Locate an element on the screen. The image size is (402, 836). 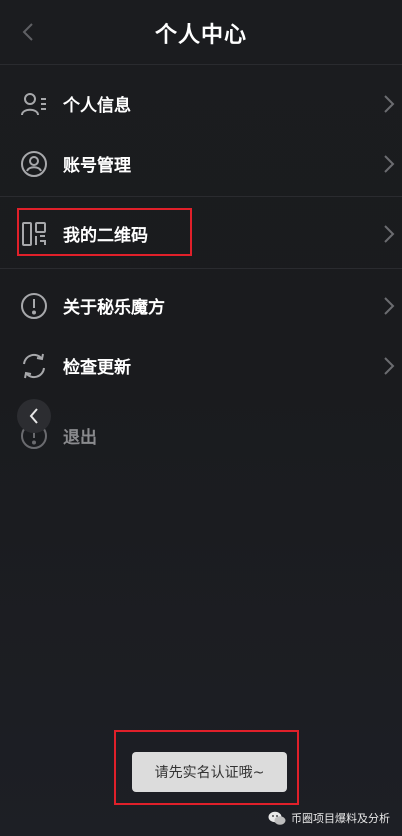
toast-message: 请先实名认证哦~ is located at coordinates (209, 772).